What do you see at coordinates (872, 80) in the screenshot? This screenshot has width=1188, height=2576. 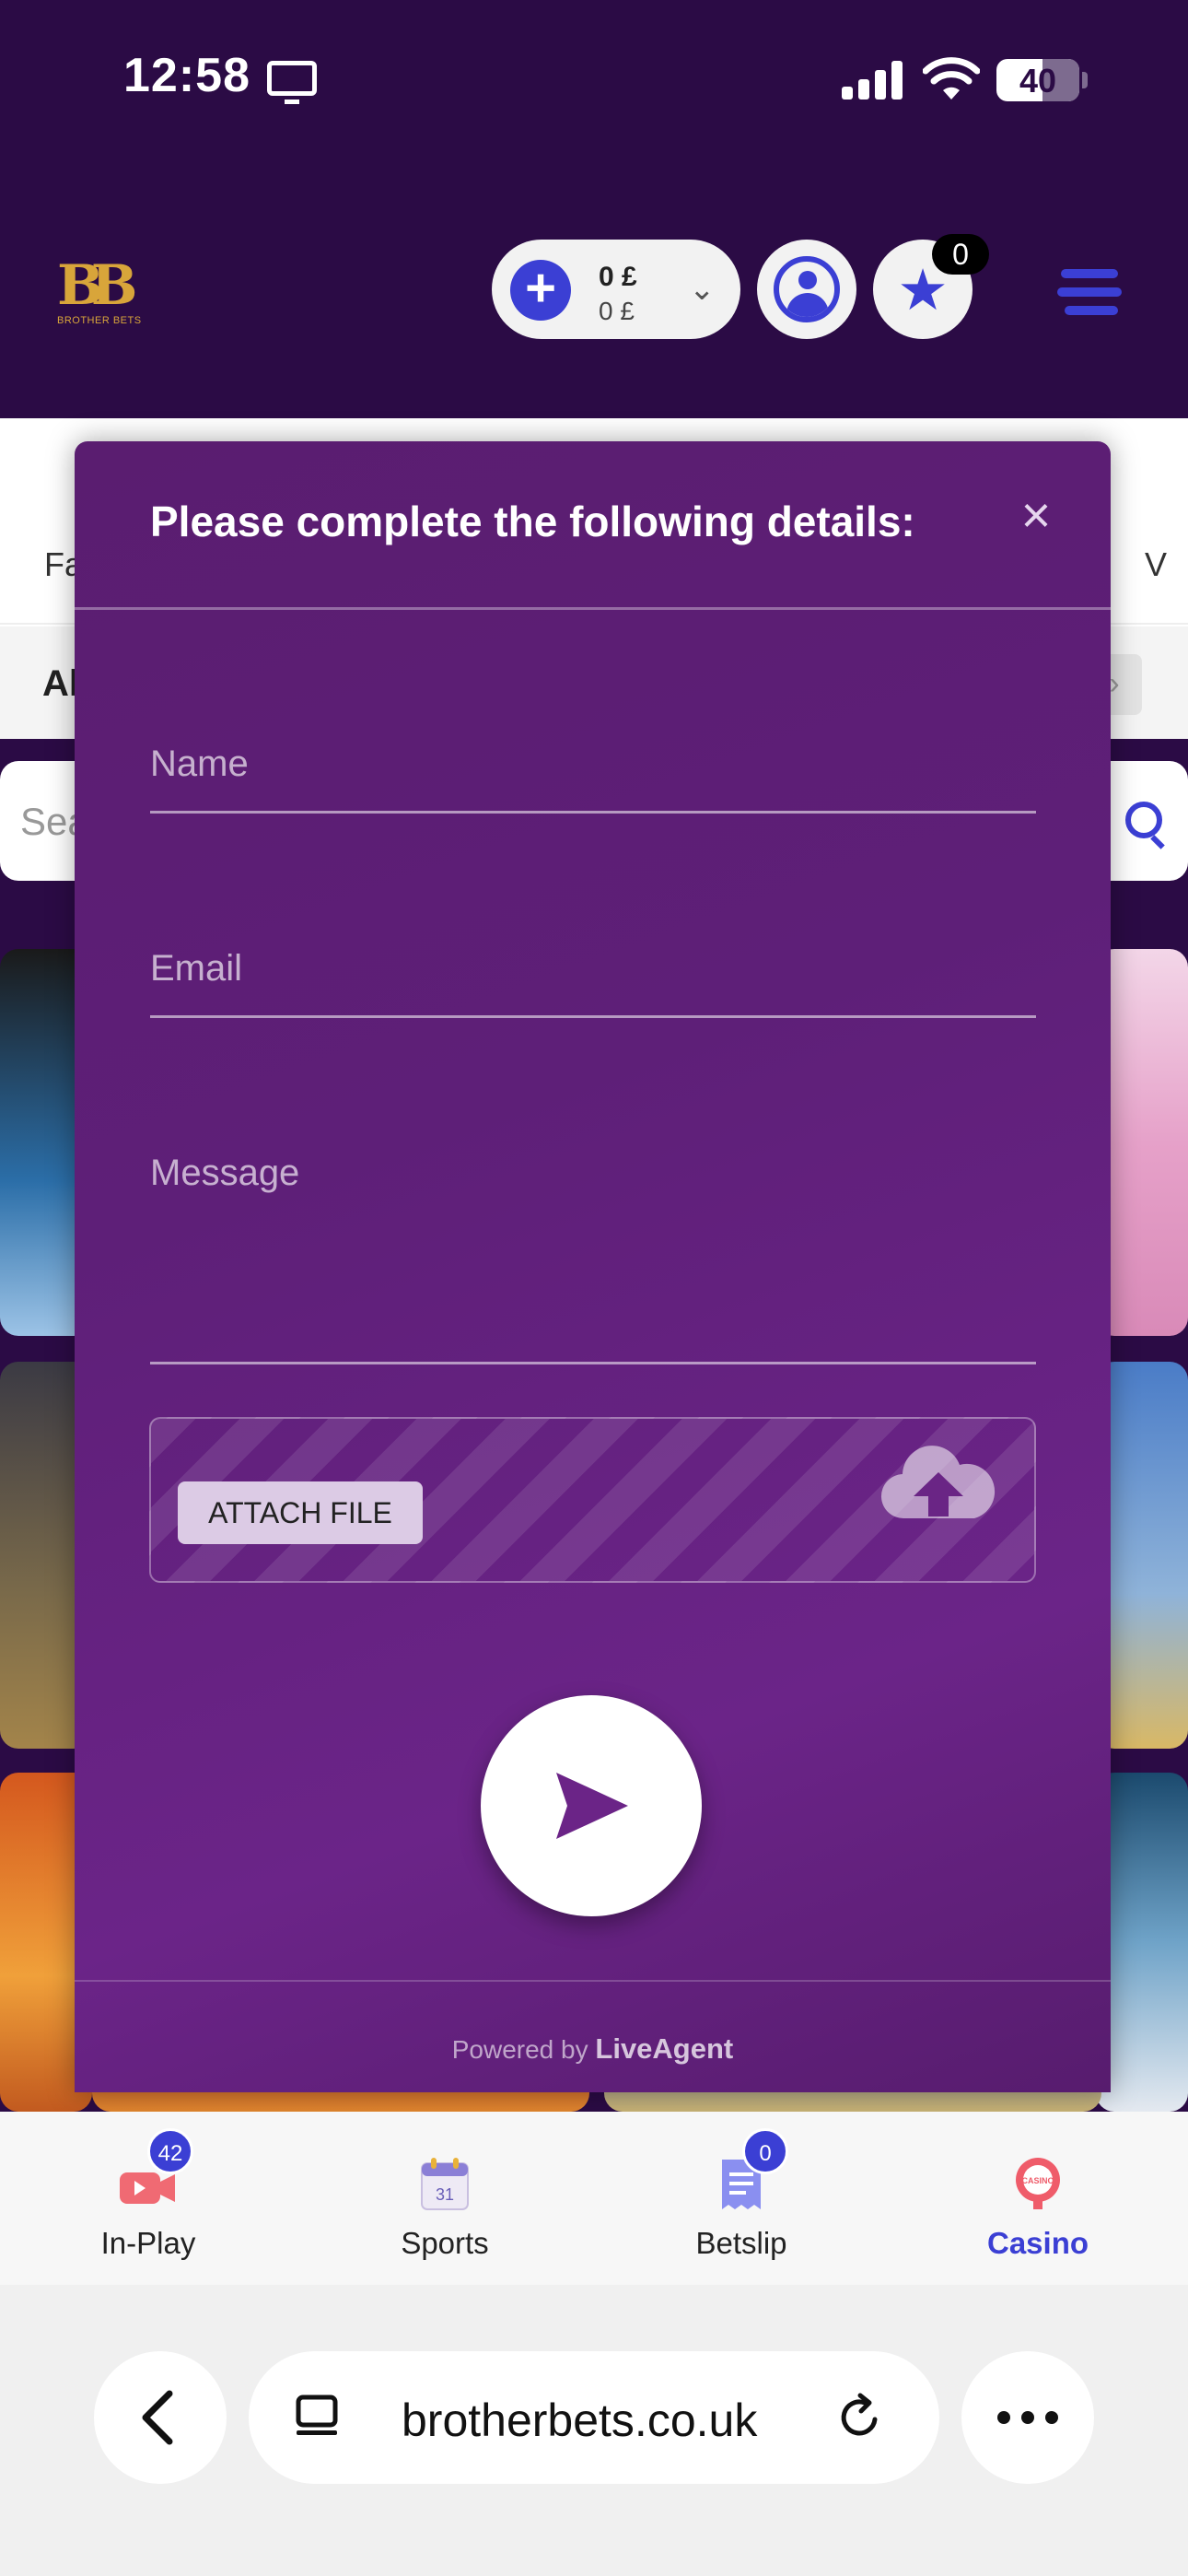 I see `cellular-signal-icon` at bounding box center [872, 80].